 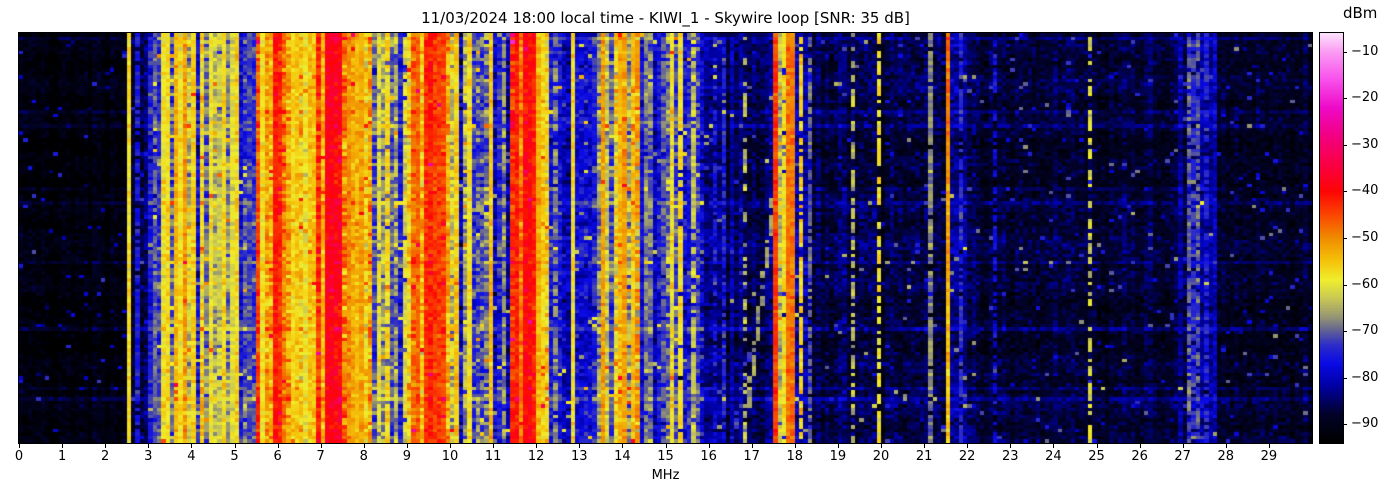 I want to click on x-tick-label: 11, so click(x=493, y=456).